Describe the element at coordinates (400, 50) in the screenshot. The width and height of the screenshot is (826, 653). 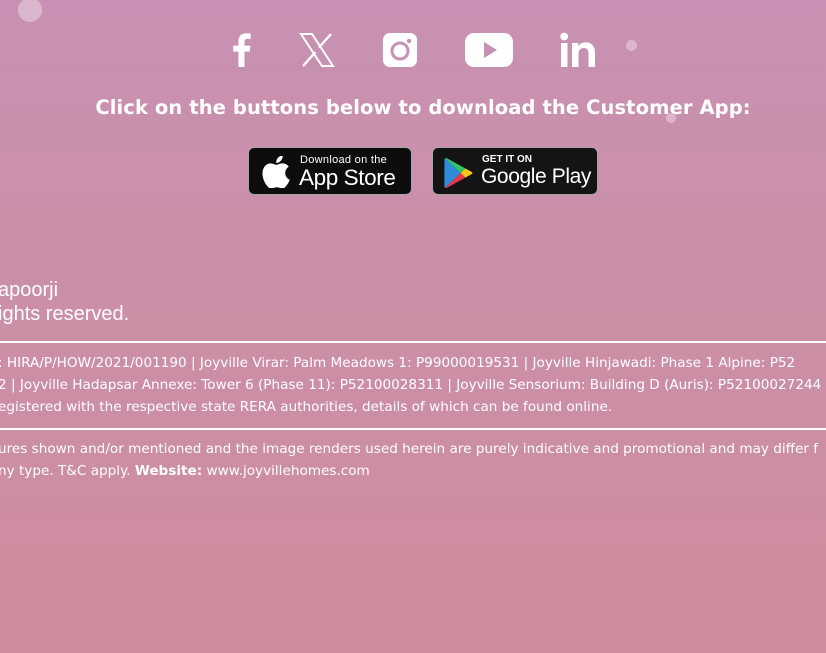
I see `instagram-icon` at that location.